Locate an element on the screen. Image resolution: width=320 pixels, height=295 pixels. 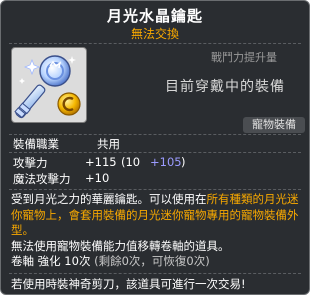
description-text: 受到月光之力的華麗鑰匙。可以使用在 is located at coordinates (109, 199).